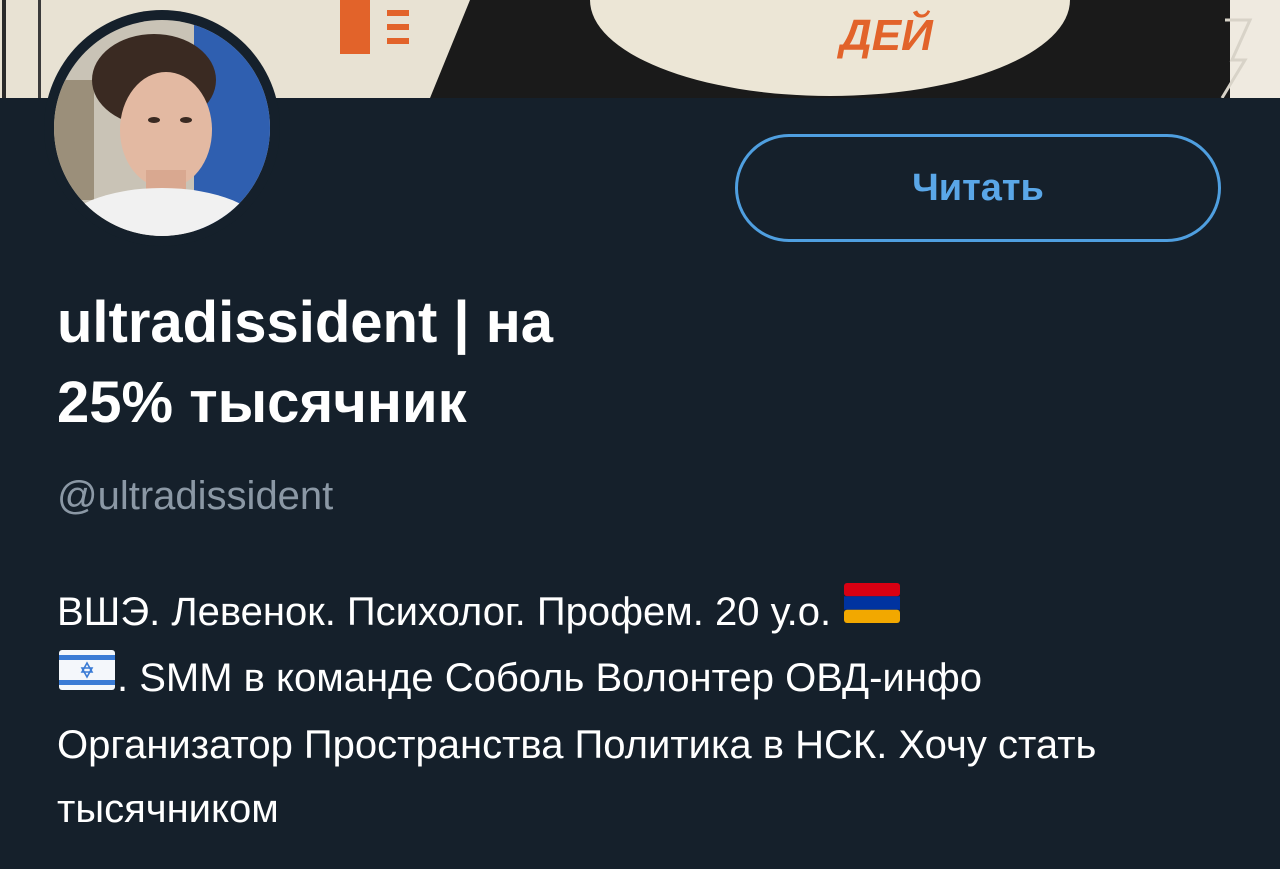 The image size is (1280, 869). I want to click on armenia-flag-icon, so click(872, 610).